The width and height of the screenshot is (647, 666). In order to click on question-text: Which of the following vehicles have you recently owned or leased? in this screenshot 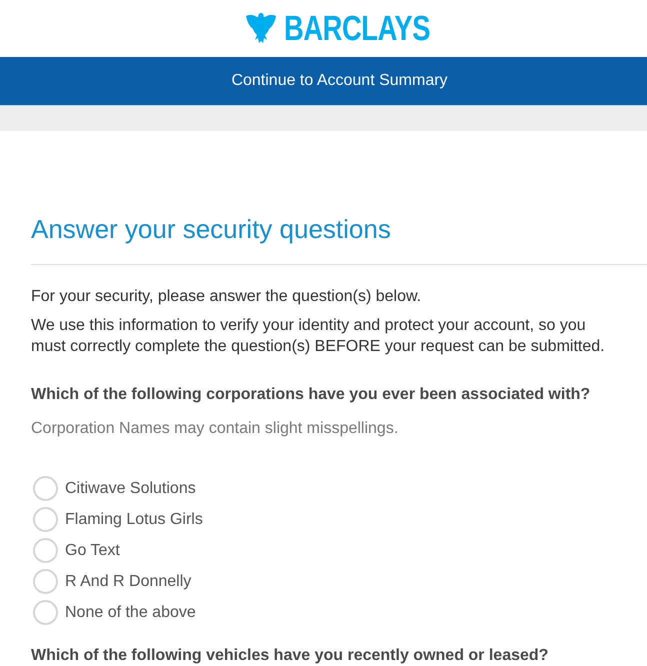, I will do `click(289, 656)`.